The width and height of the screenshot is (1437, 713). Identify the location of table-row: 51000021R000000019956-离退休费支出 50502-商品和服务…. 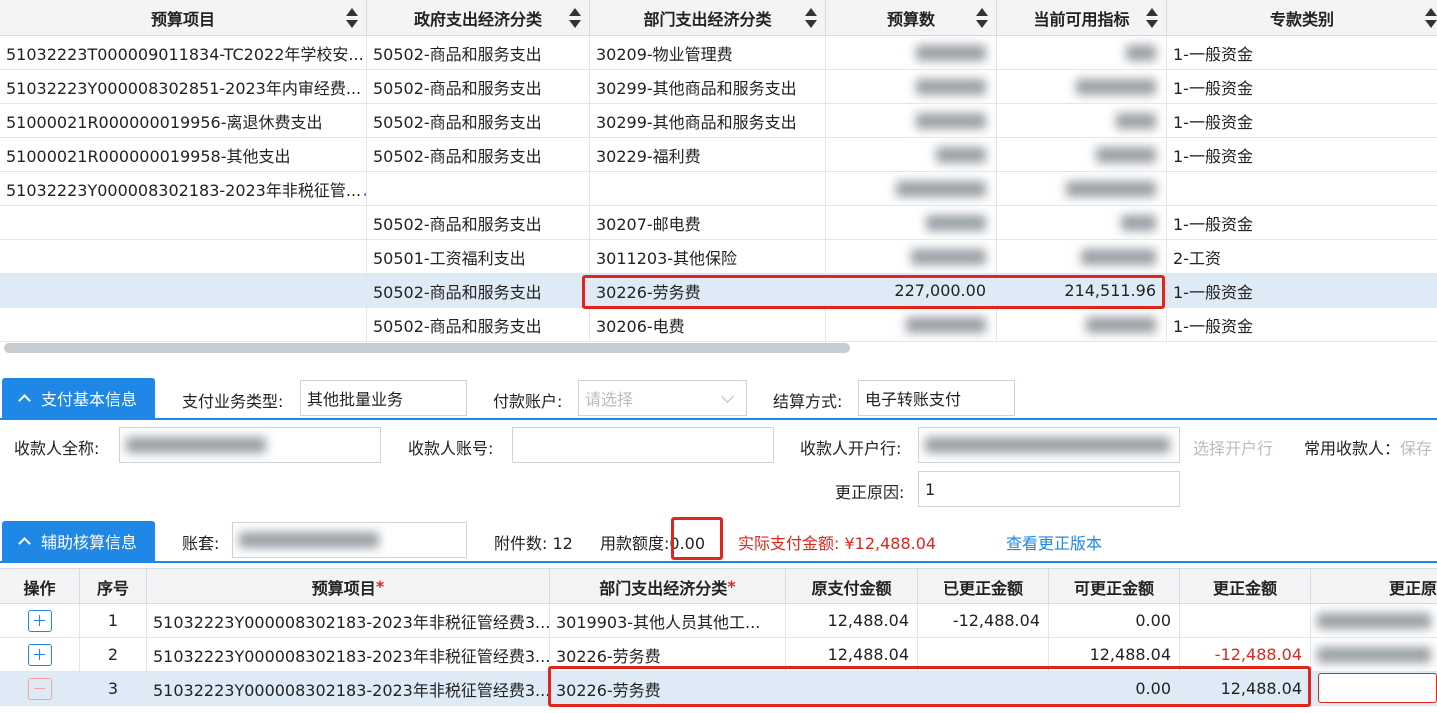
(718, 121).